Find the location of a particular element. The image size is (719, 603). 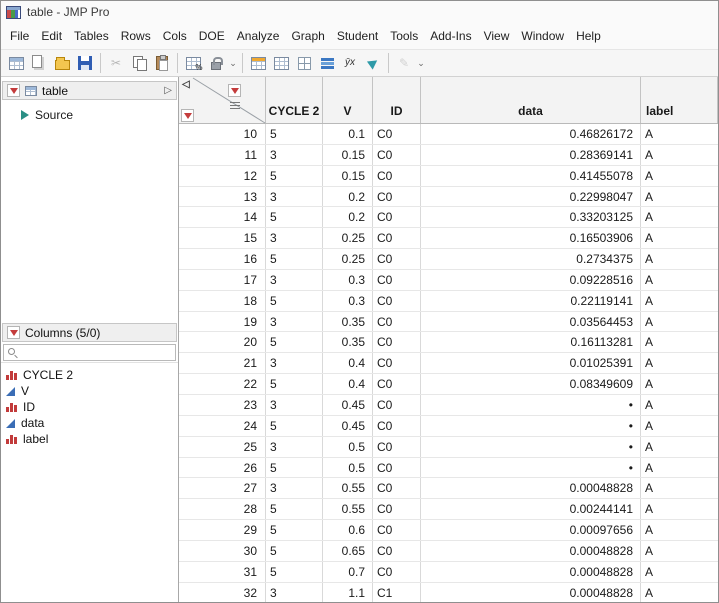

lock-icon is located at coordinates (216, 63).